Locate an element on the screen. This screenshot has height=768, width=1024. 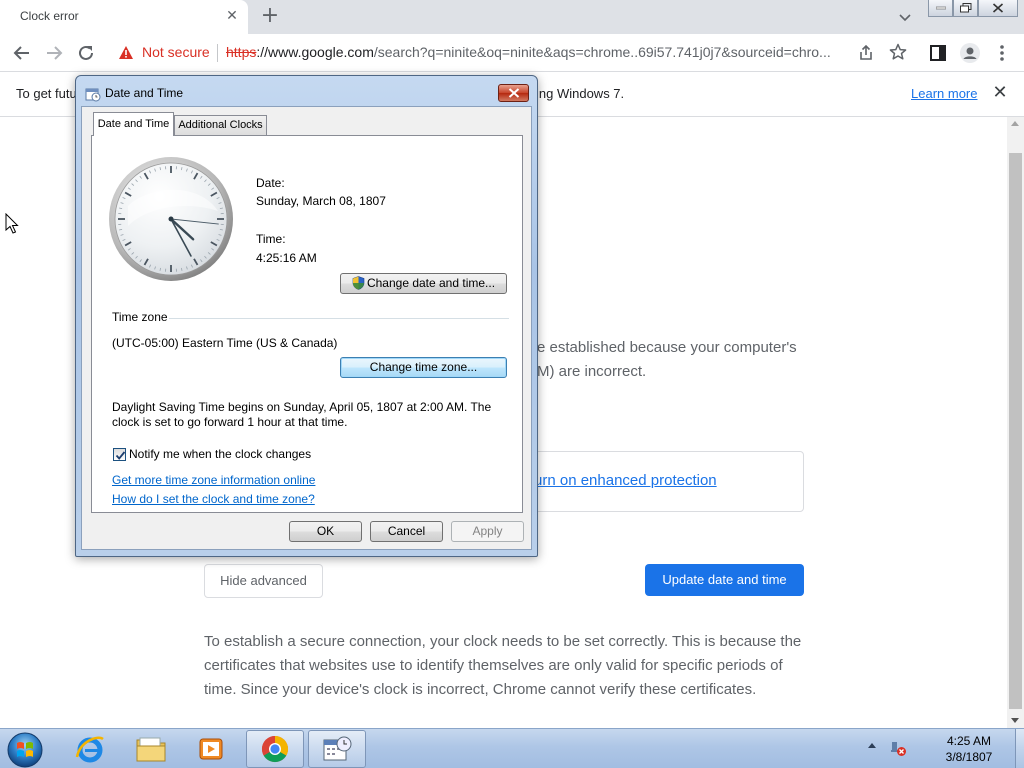
system-clock-time: 4:25 AM is located at coordinates (969, 741).